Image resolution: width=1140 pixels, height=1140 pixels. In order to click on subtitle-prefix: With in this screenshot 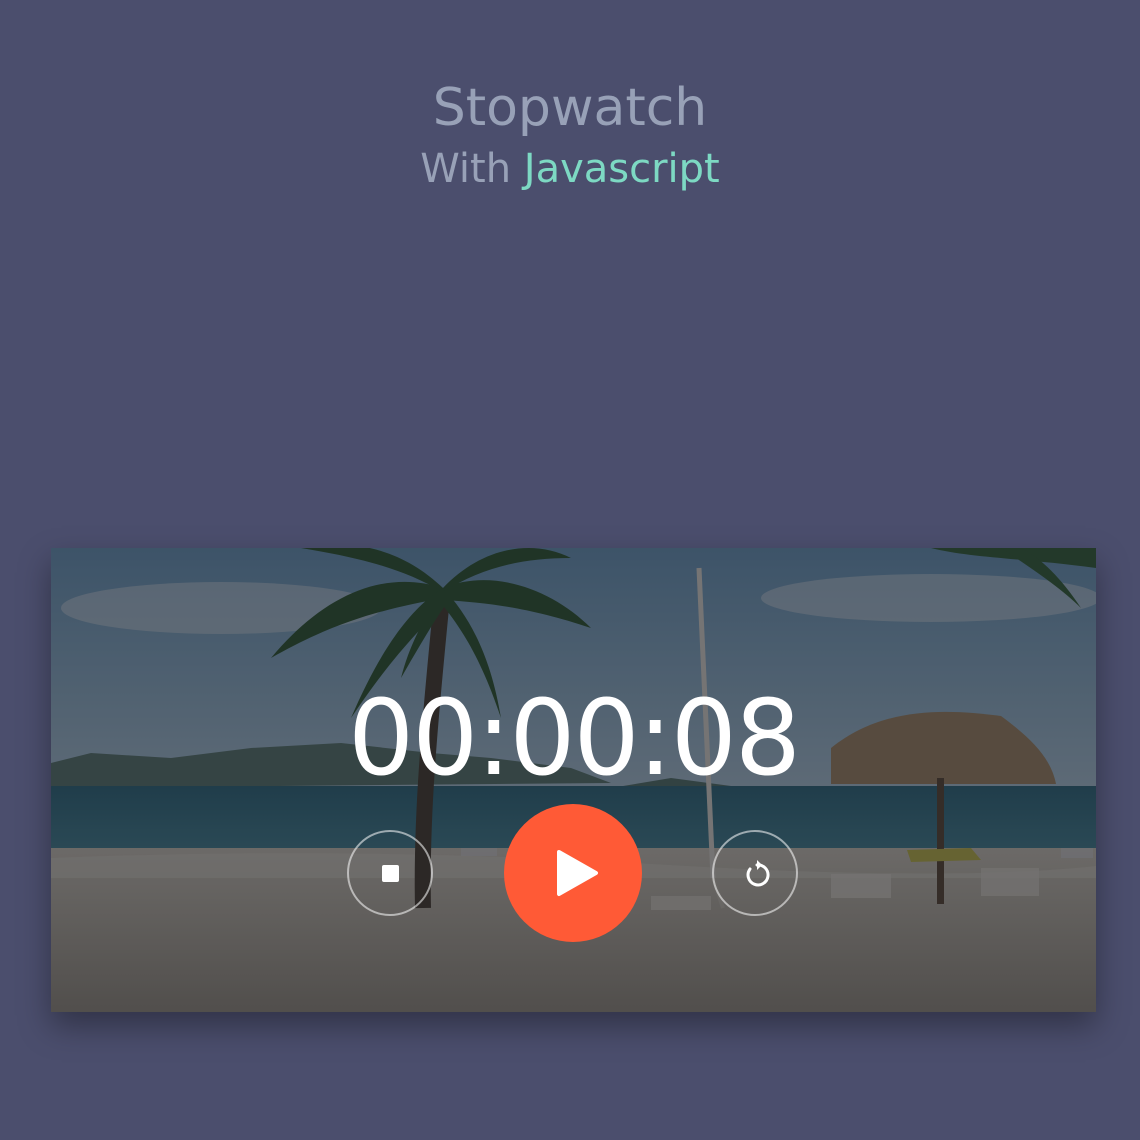, I will do `click(466, 169)`.